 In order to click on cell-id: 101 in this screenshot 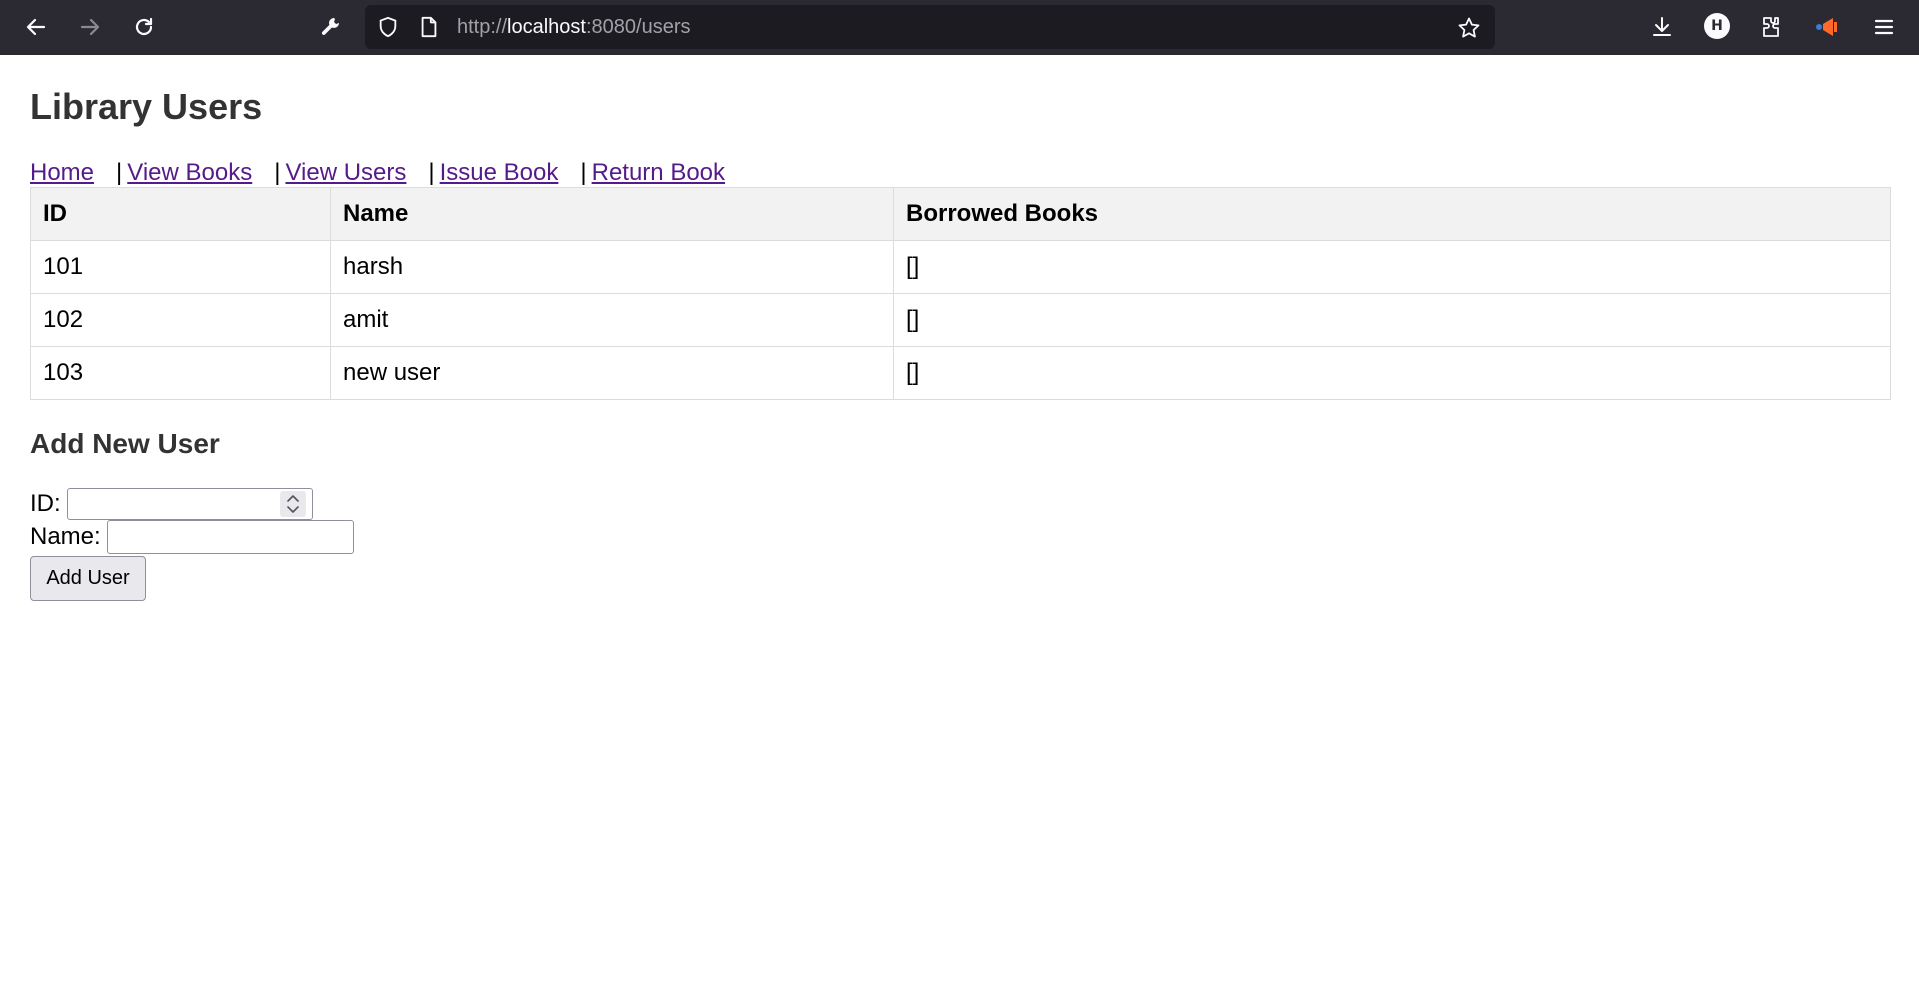, I will do `click(180, 267)`.